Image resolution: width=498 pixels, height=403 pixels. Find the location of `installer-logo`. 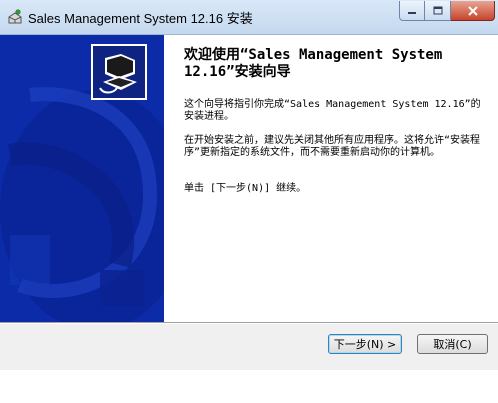

installer-logo is located at coordinates (119, 72).